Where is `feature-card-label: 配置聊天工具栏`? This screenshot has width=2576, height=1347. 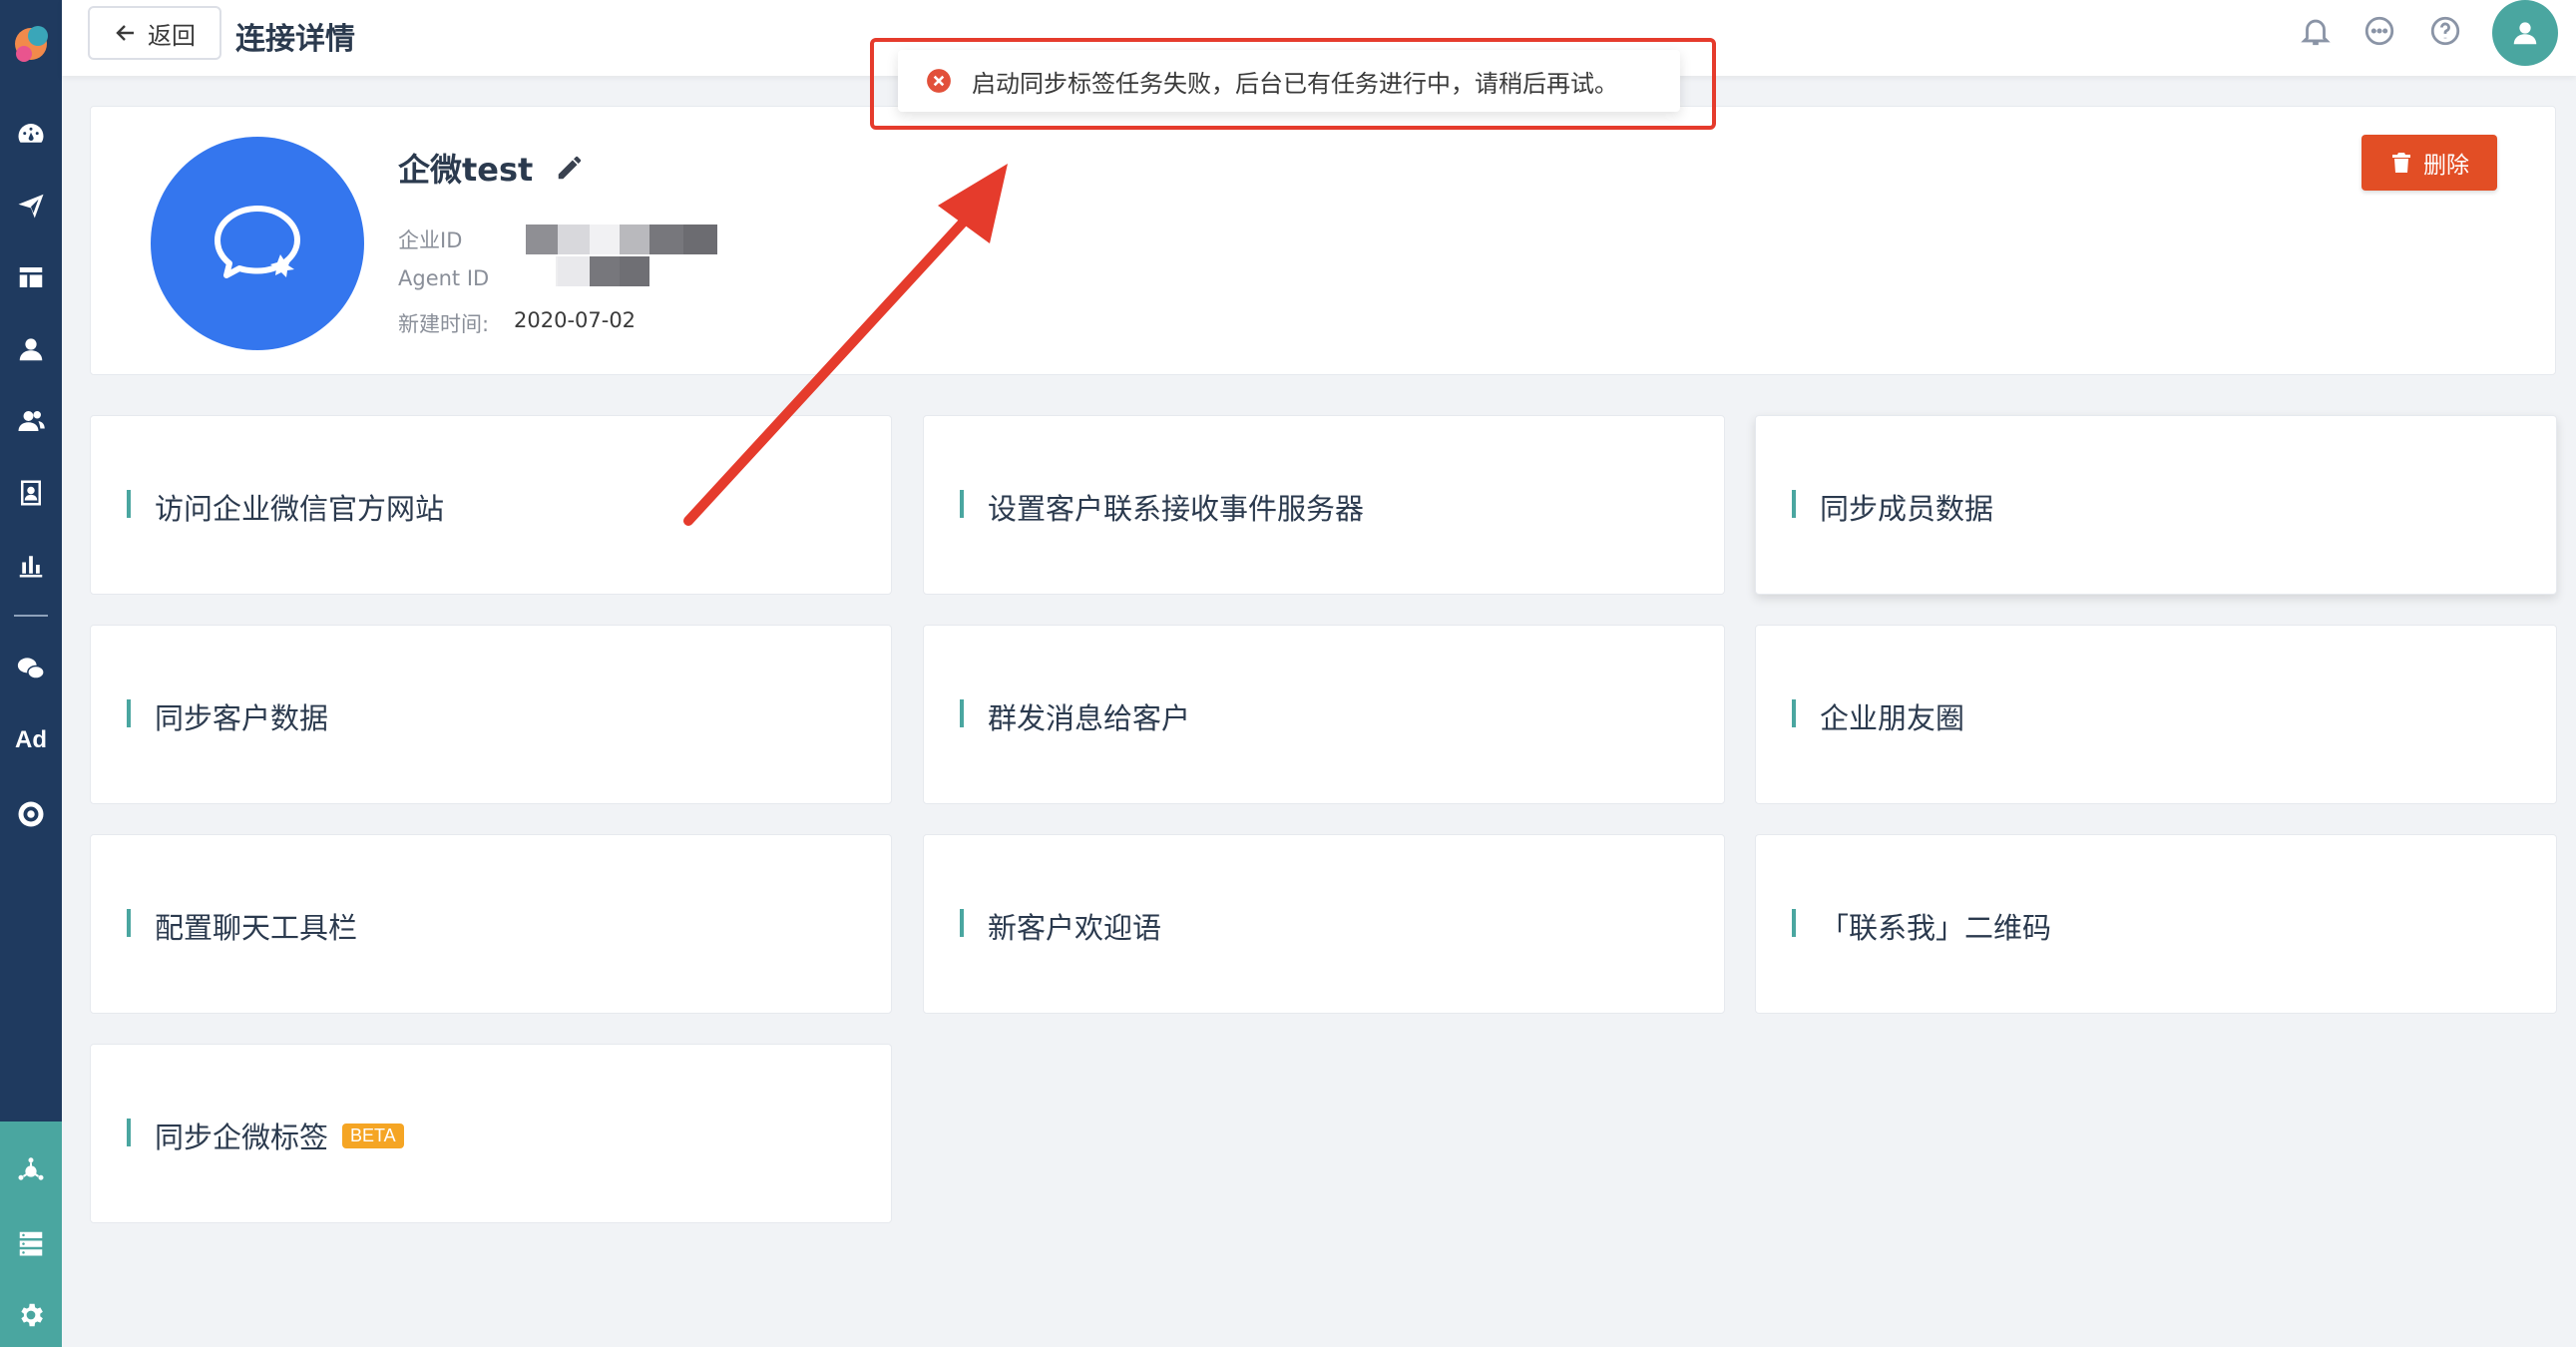
feature-card-label: 配置聊天工具栏 is located at coordinates (256, 928).